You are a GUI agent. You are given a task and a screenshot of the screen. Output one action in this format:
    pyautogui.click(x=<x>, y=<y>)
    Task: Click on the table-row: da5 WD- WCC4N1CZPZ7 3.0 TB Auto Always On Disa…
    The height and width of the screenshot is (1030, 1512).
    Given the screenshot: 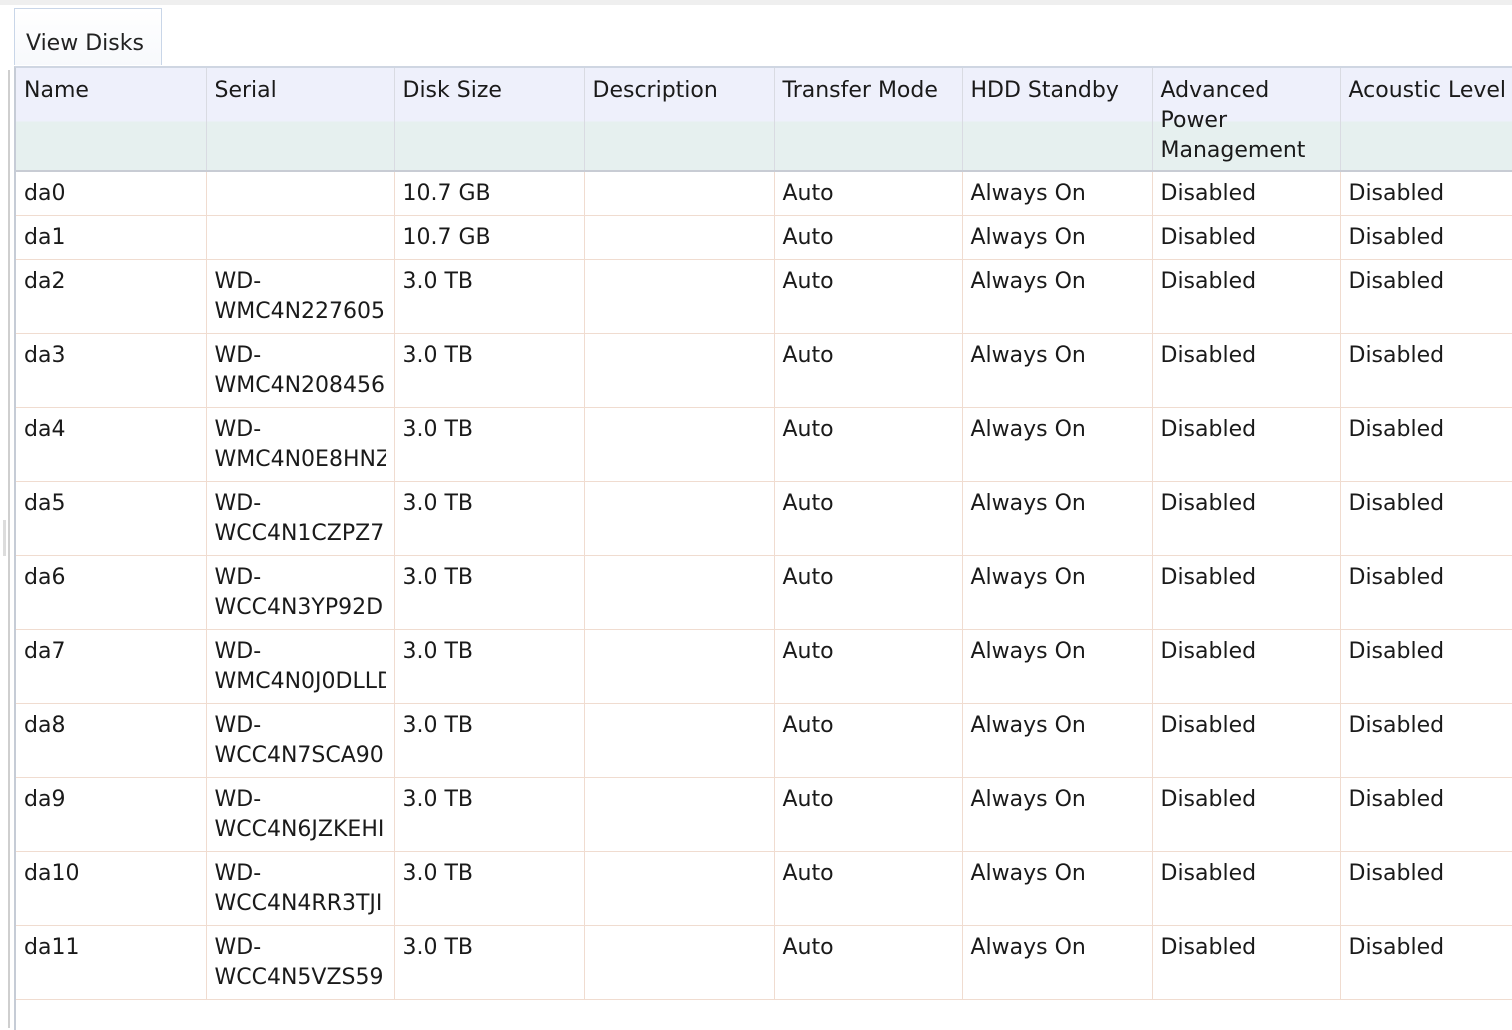 What is the action you would take?
    pyautogui.click(x=764, y=518)
    